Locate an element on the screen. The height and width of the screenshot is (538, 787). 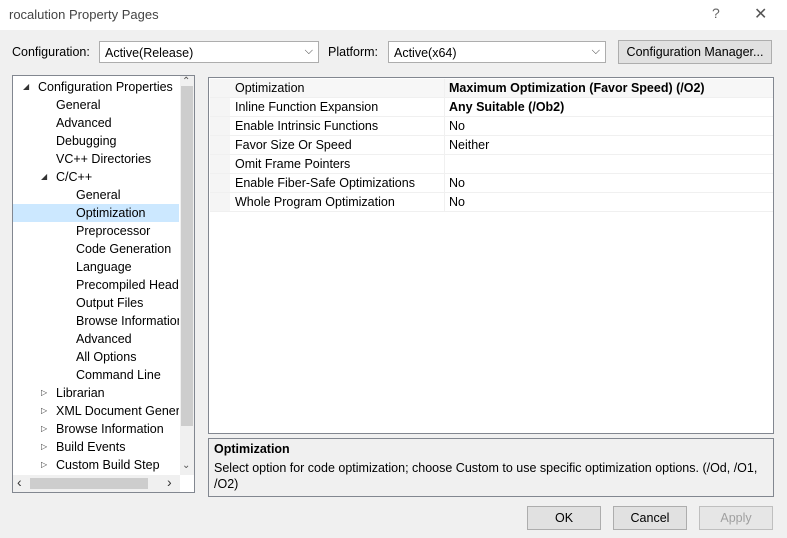
configuration-value: Active(Release) is located at coordinates (149, 53).